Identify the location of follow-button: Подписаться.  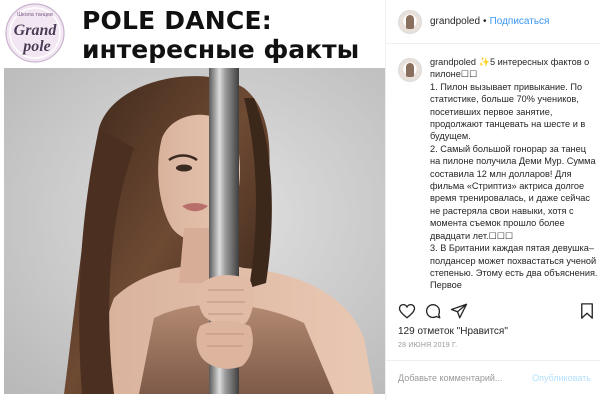
(520, 21).